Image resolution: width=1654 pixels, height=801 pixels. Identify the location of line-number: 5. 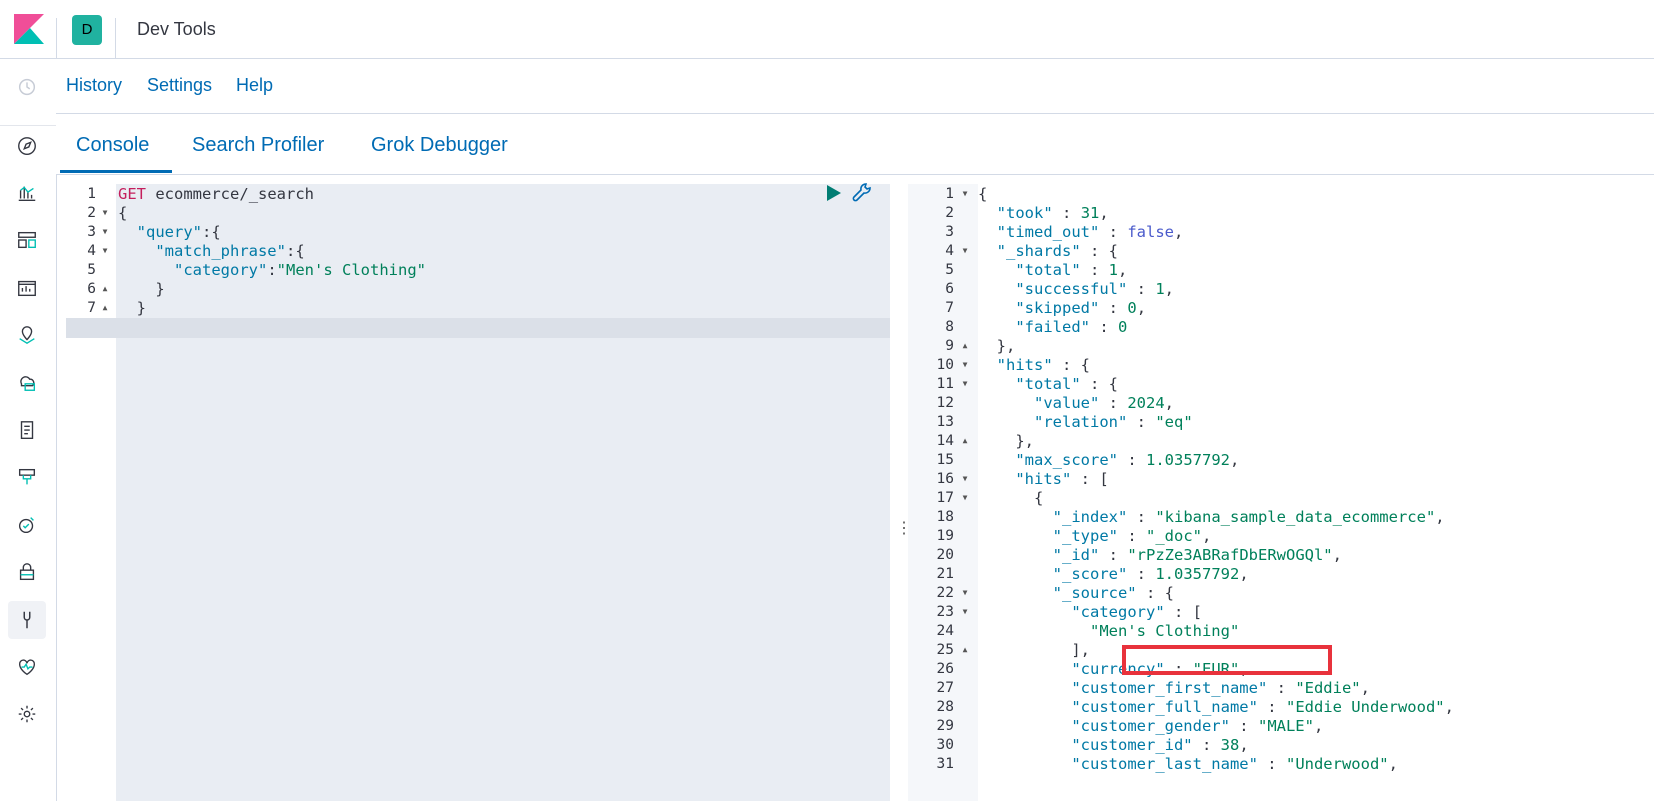
(949, 270).